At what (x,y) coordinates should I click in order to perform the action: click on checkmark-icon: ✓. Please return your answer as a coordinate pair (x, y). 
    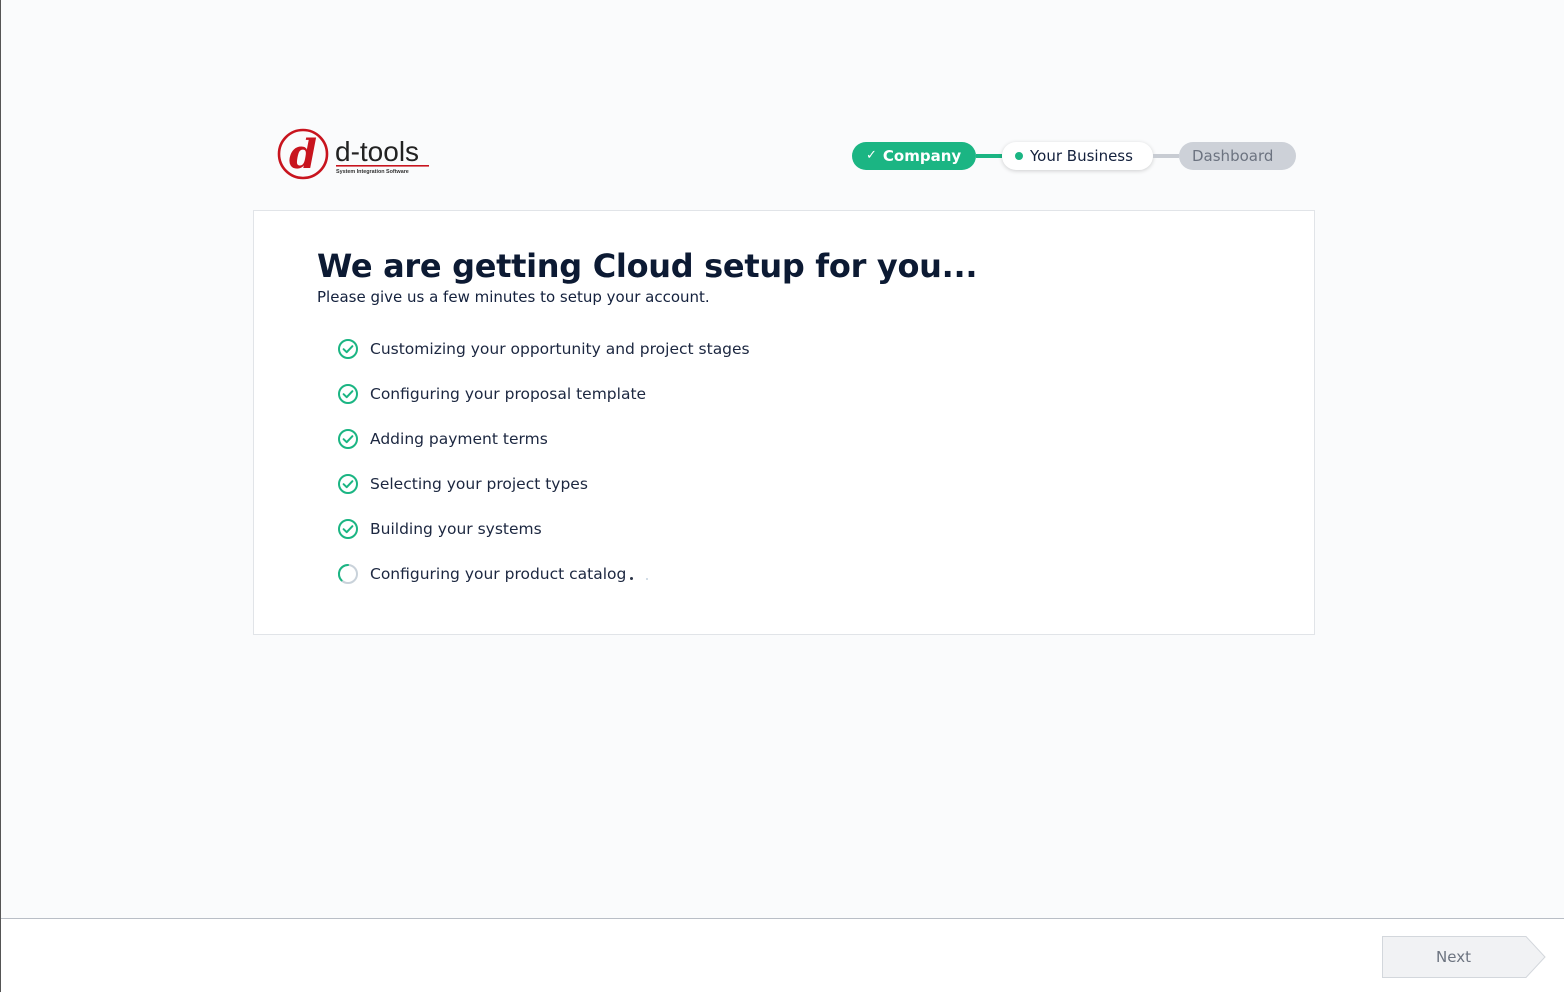
    Looking at the image, I should click on (871, 155).